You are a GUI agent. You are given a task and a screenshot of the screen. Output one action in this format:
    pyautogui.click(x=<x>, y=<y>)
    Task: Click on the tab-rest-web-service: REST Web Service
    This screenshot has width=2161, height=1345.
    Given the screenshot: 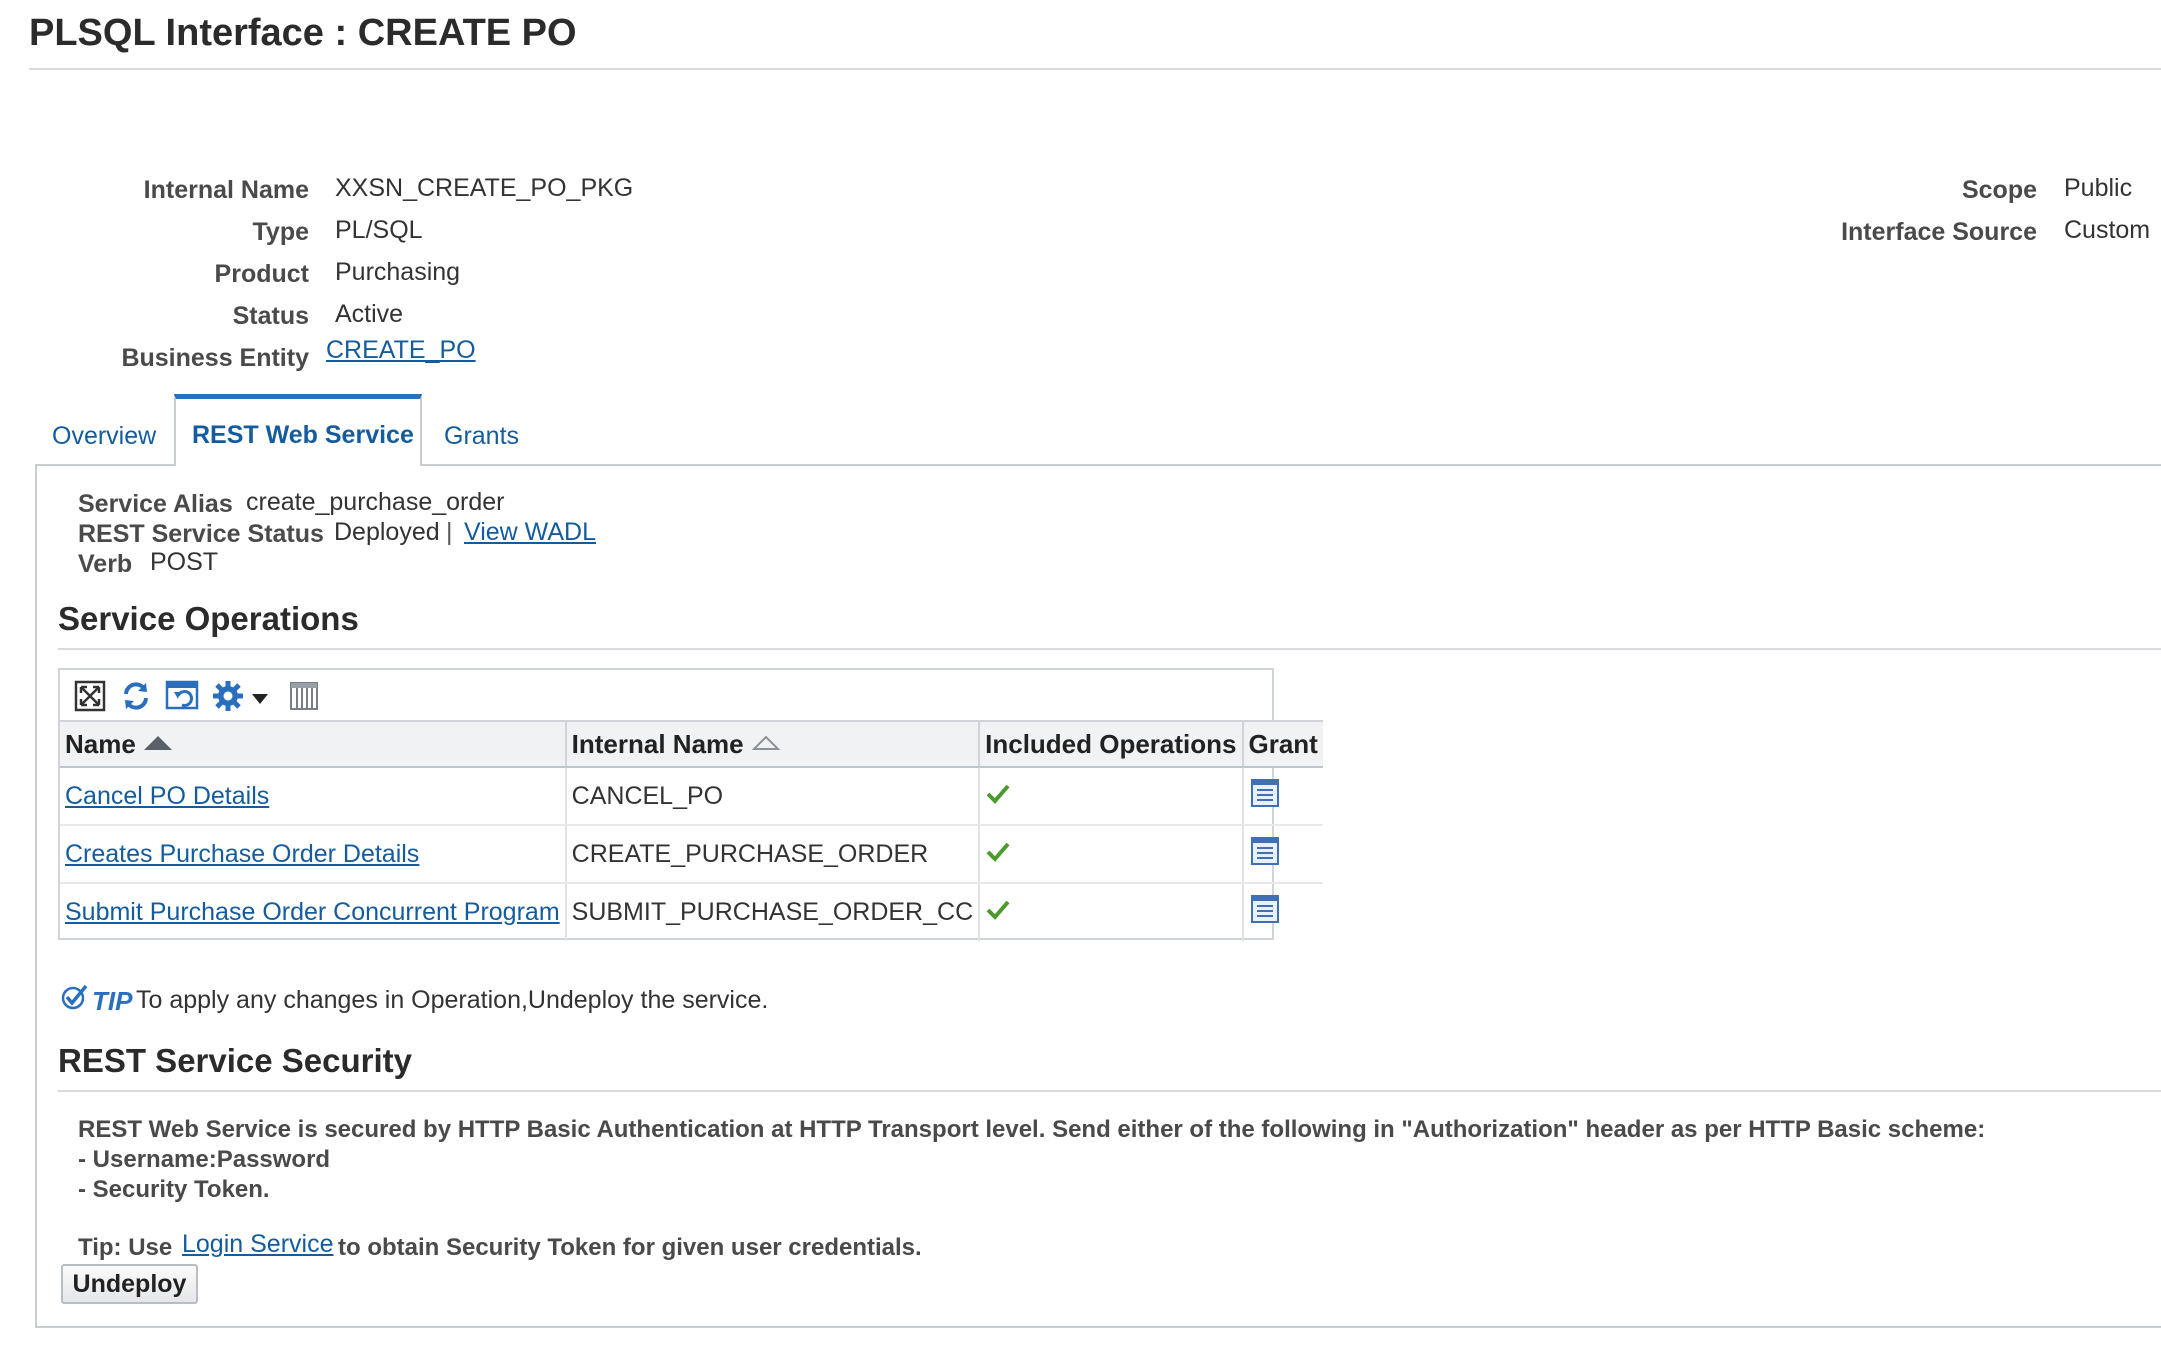 What is the action you would take?
    pyautogui.click(x=298, y=430)
    